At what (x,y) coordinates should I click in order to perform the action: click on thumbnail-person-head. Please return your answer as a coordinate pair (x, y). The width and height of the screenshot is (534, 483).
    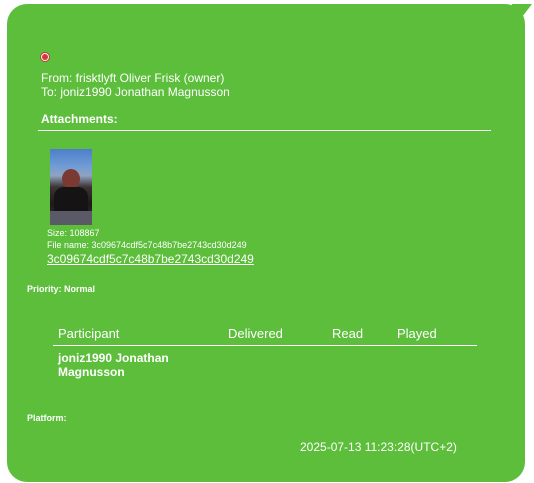
    Looking at the image, I should click on (71, 179).